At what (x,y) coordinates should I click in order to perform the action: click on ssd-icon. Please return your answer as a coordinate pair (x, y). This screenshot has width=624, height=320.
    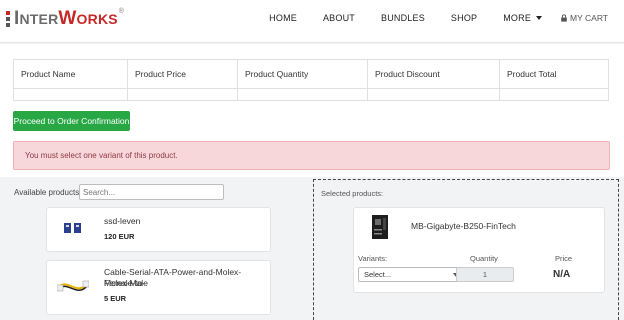
    Looking at the image, I should click on (72, 228).